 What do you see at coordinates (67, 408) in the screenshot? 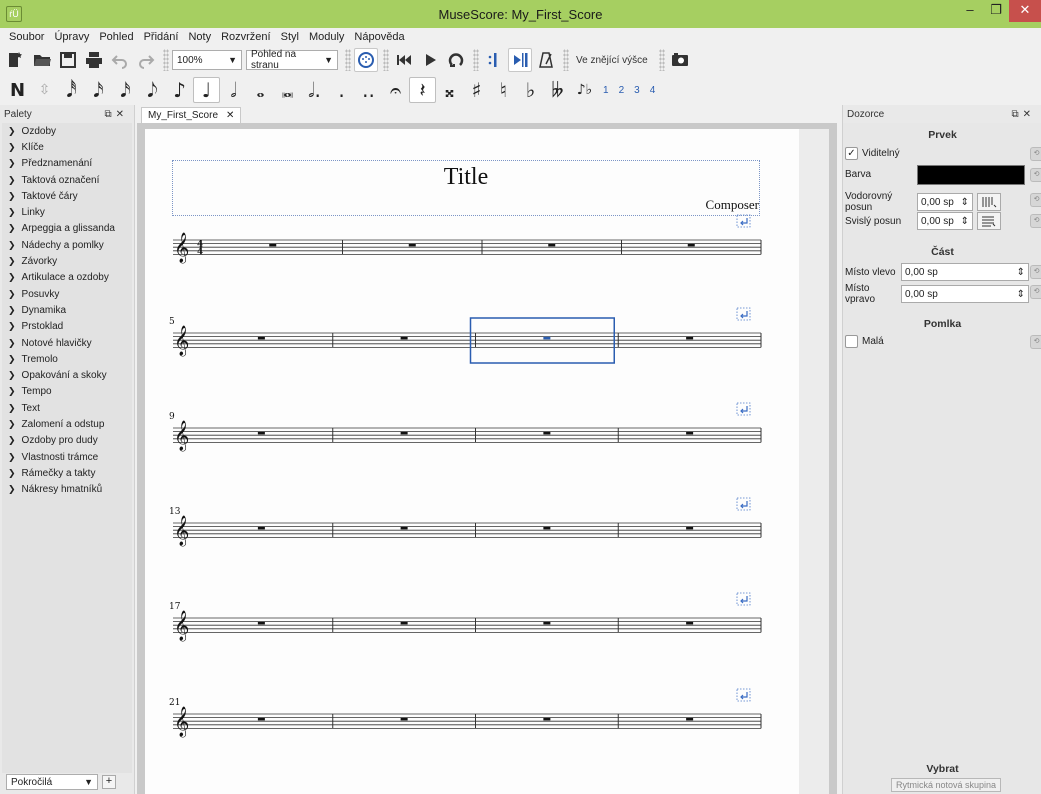
I see `palette-item: ❯ Text` at bounding box center [67, 408].